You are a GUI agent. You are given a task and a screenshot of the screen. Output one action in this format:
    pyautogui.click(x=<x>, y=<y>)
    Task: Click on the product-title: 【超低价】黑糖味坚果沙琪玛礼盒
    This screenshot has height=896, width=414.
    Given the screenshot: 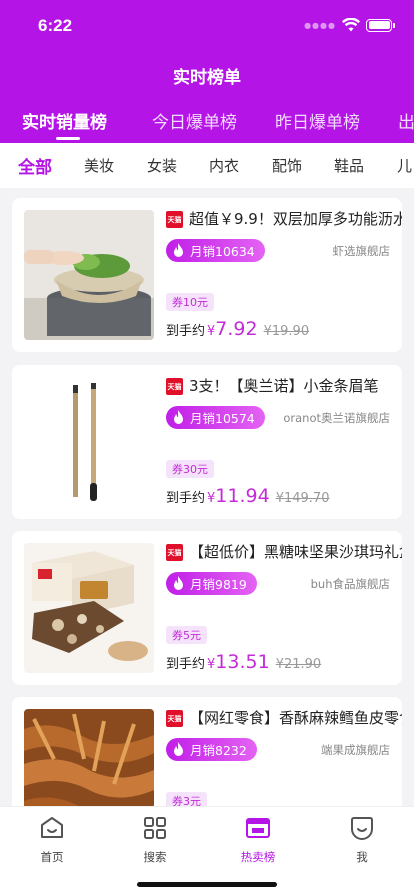 What is the action you would take?
    pyautogui.click(x=295, y=551)
    